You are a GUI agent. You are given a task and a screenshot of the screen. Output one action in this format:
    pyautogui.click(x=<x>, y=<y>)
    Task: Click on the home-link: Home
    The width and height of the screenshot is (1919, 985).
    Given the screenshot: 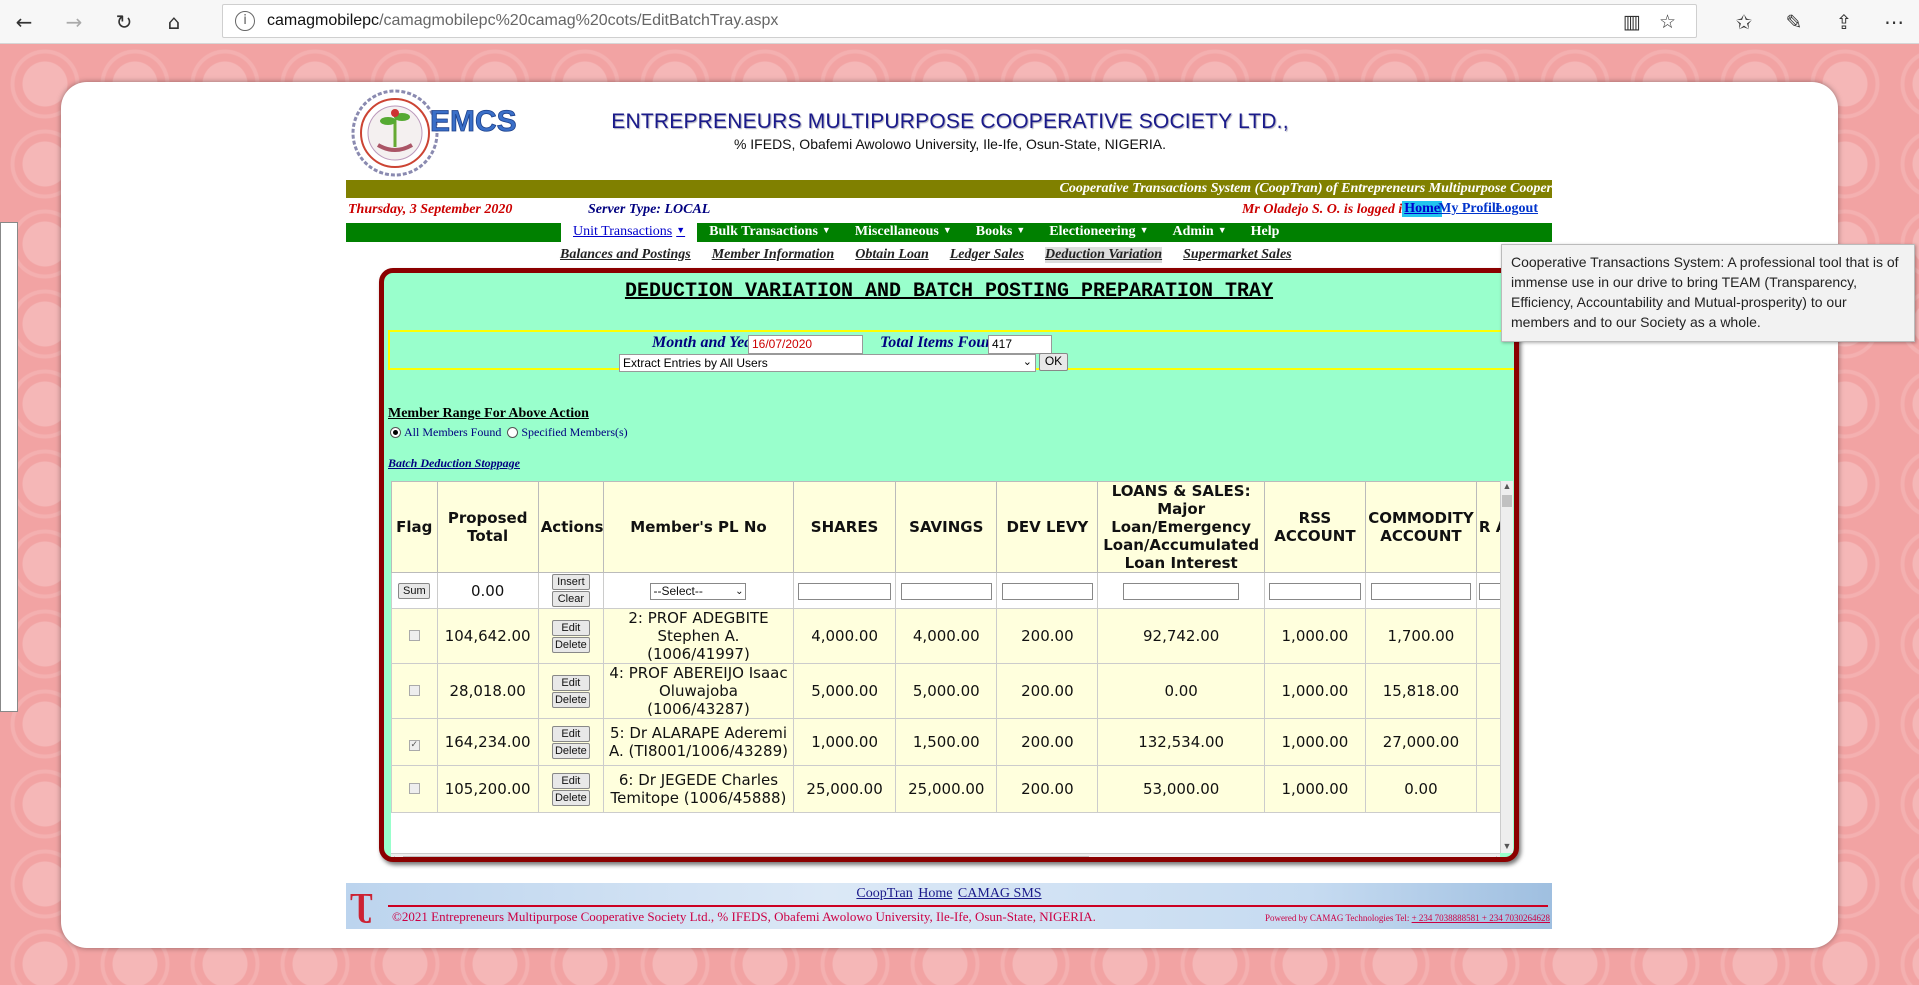 What is the action you would take?
    pyautogui.click(x=1422, y=209)
    